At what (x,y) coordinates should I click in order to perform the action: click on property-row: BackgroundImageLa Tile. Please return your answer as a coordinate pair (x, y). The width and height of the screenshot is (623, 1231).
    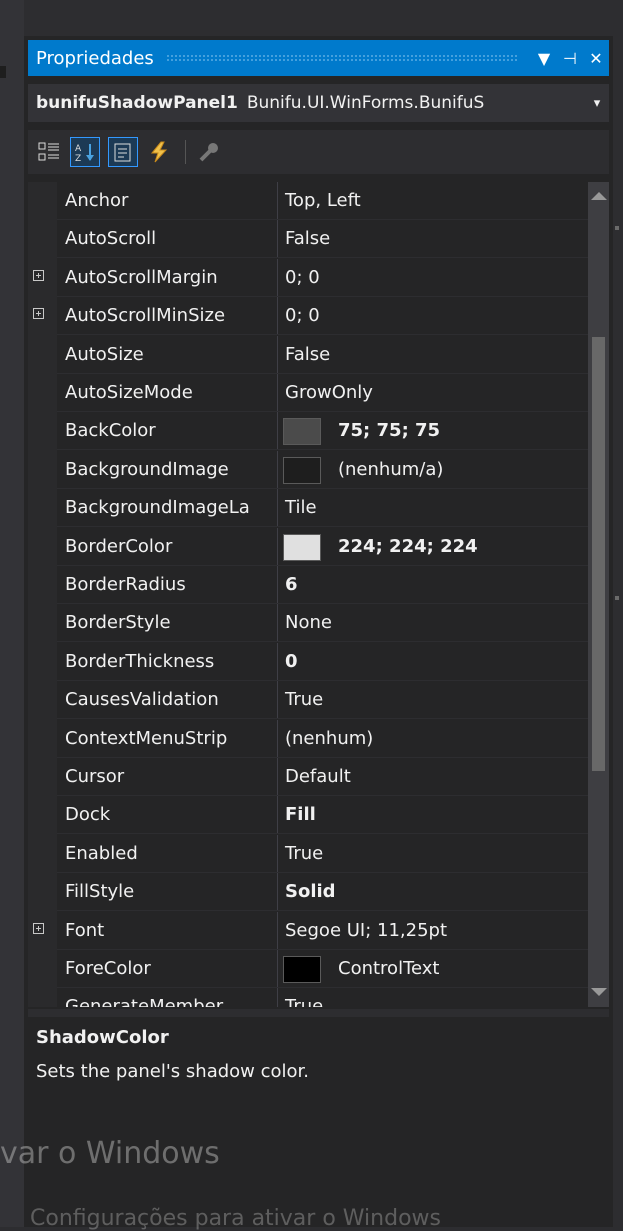
    Looking at the image, I should click on (308, 508).